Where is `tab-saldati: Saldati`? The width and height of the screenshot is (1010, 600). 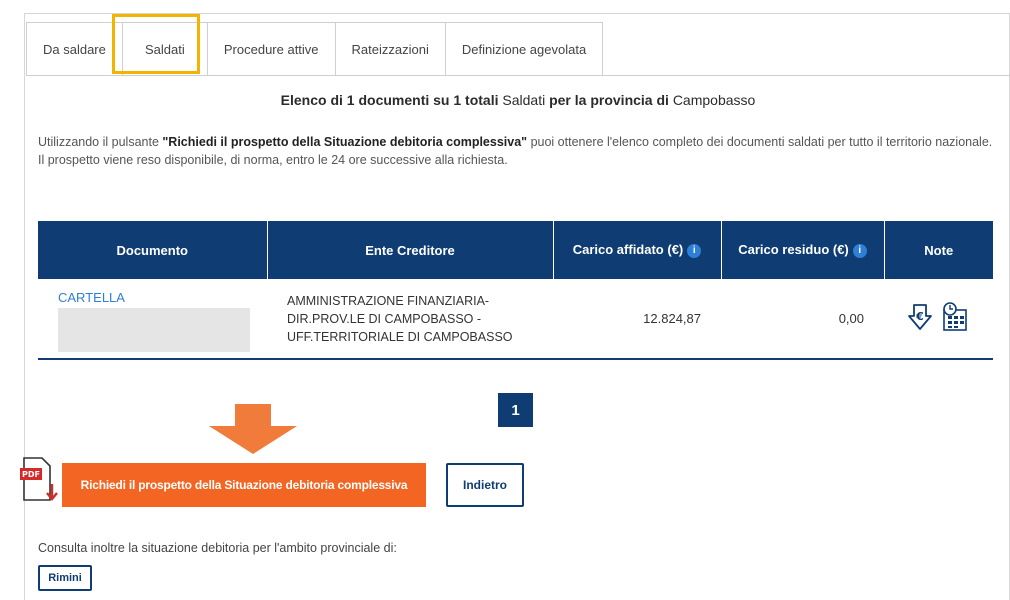
tab-saldati: Saldati is located at coordinates (164, 49).